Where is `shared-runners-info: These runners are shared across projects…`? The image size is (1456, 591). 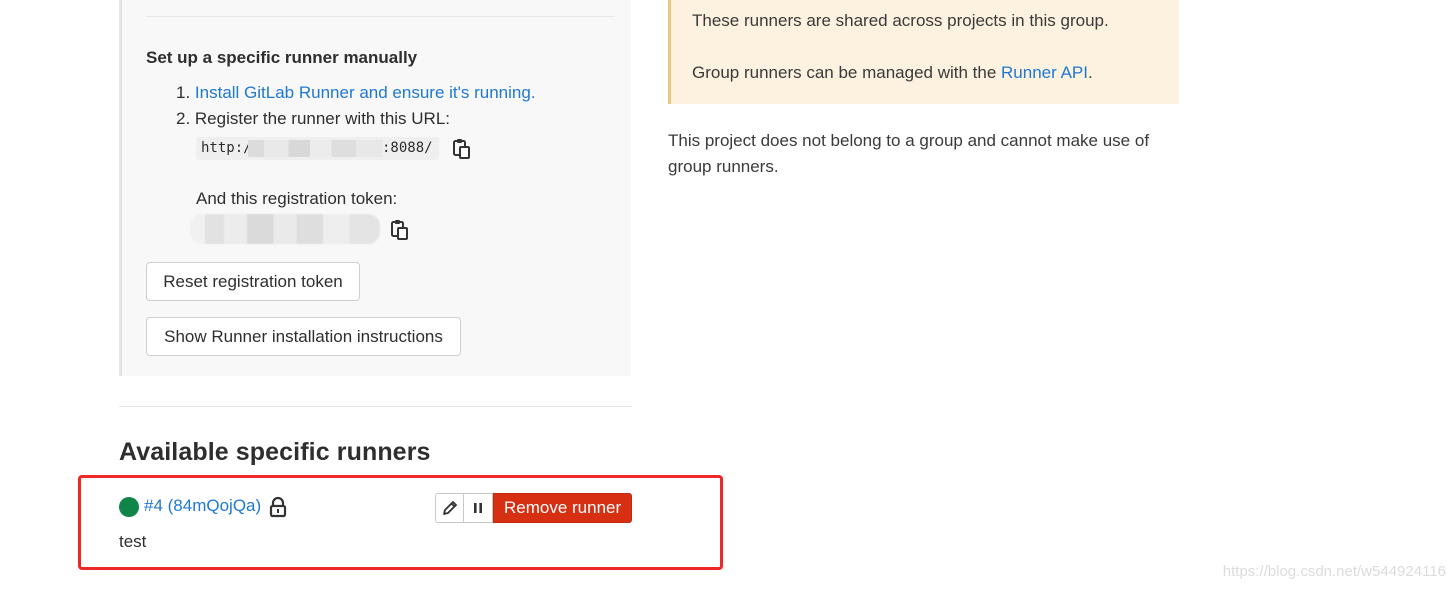
shared-runners-info: These runners are shared across projects… is located at coordinates (923, 52).